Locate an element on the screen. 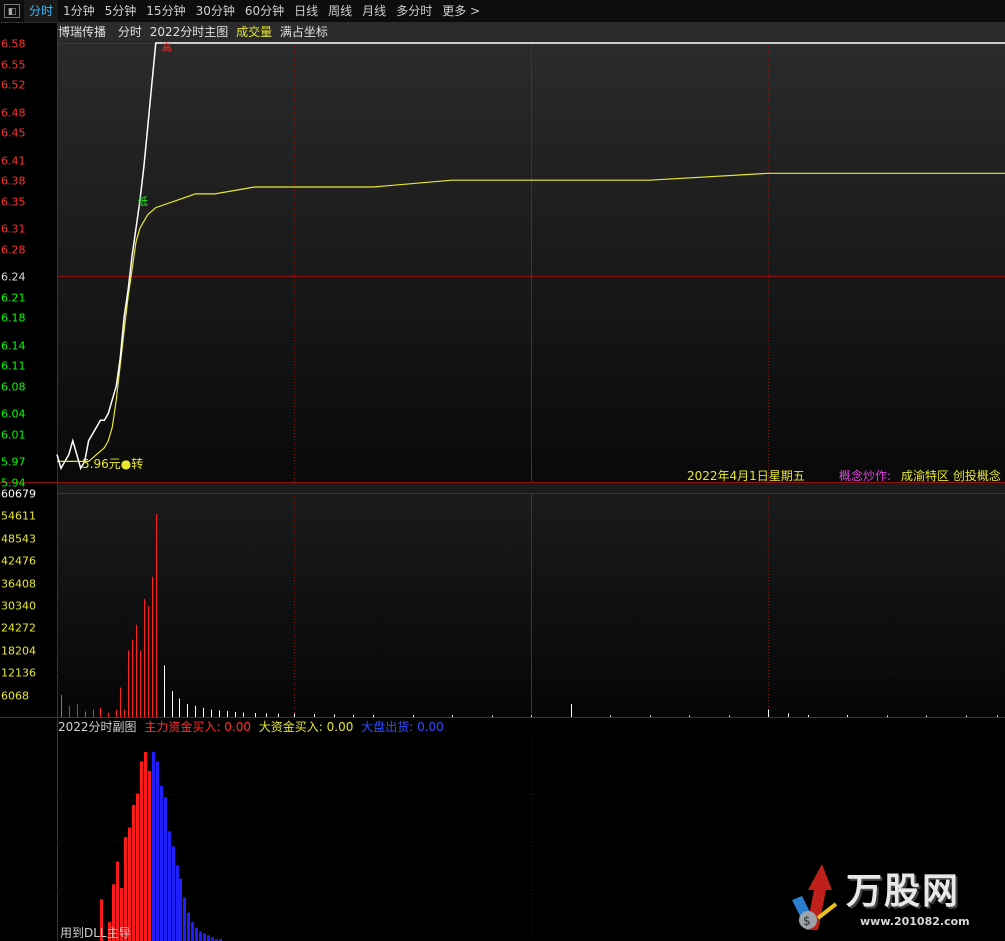 The height and width of the screenshot is (941, 1005). concept-value: 成渝特区 创投概念 is located at coordinates (951, 476).